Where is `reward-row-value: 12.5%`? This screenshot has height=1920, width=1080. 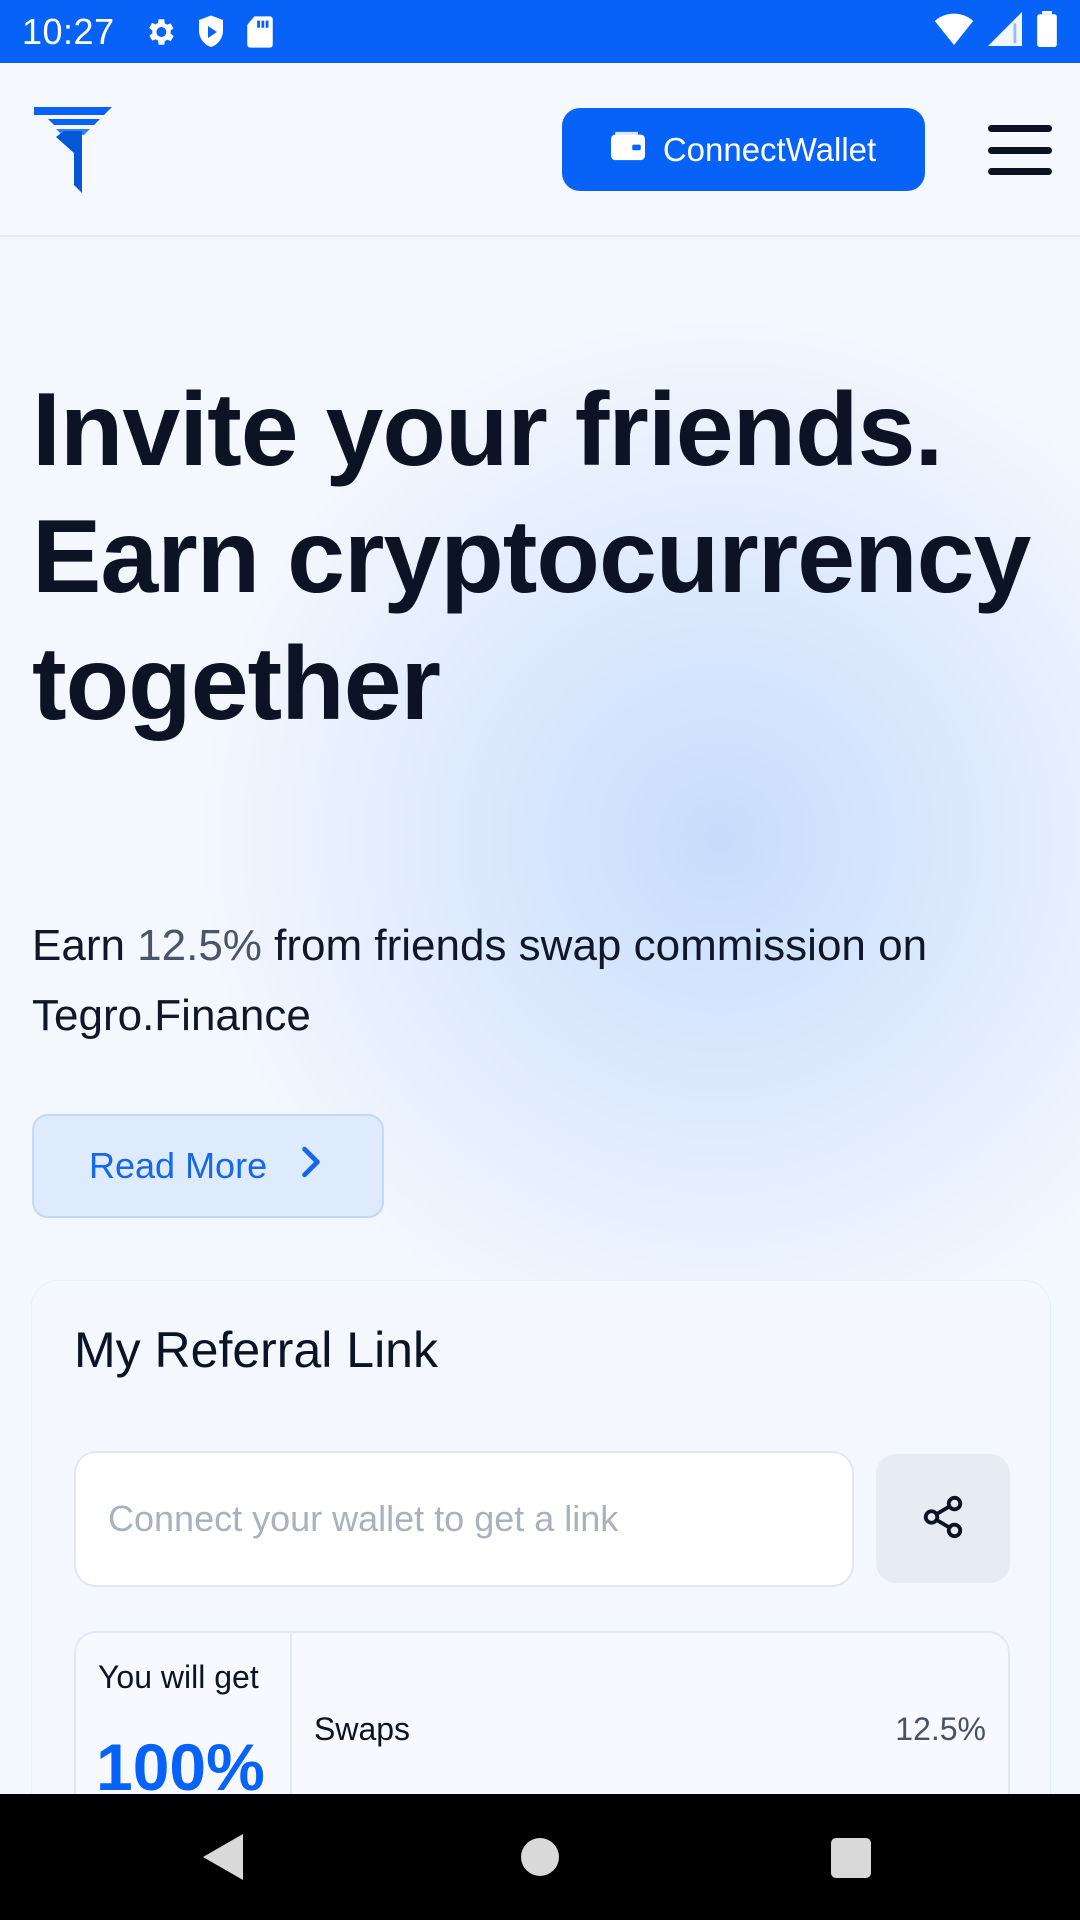 reward-row-value: 12.5% is located at coordinates (940, 1729).